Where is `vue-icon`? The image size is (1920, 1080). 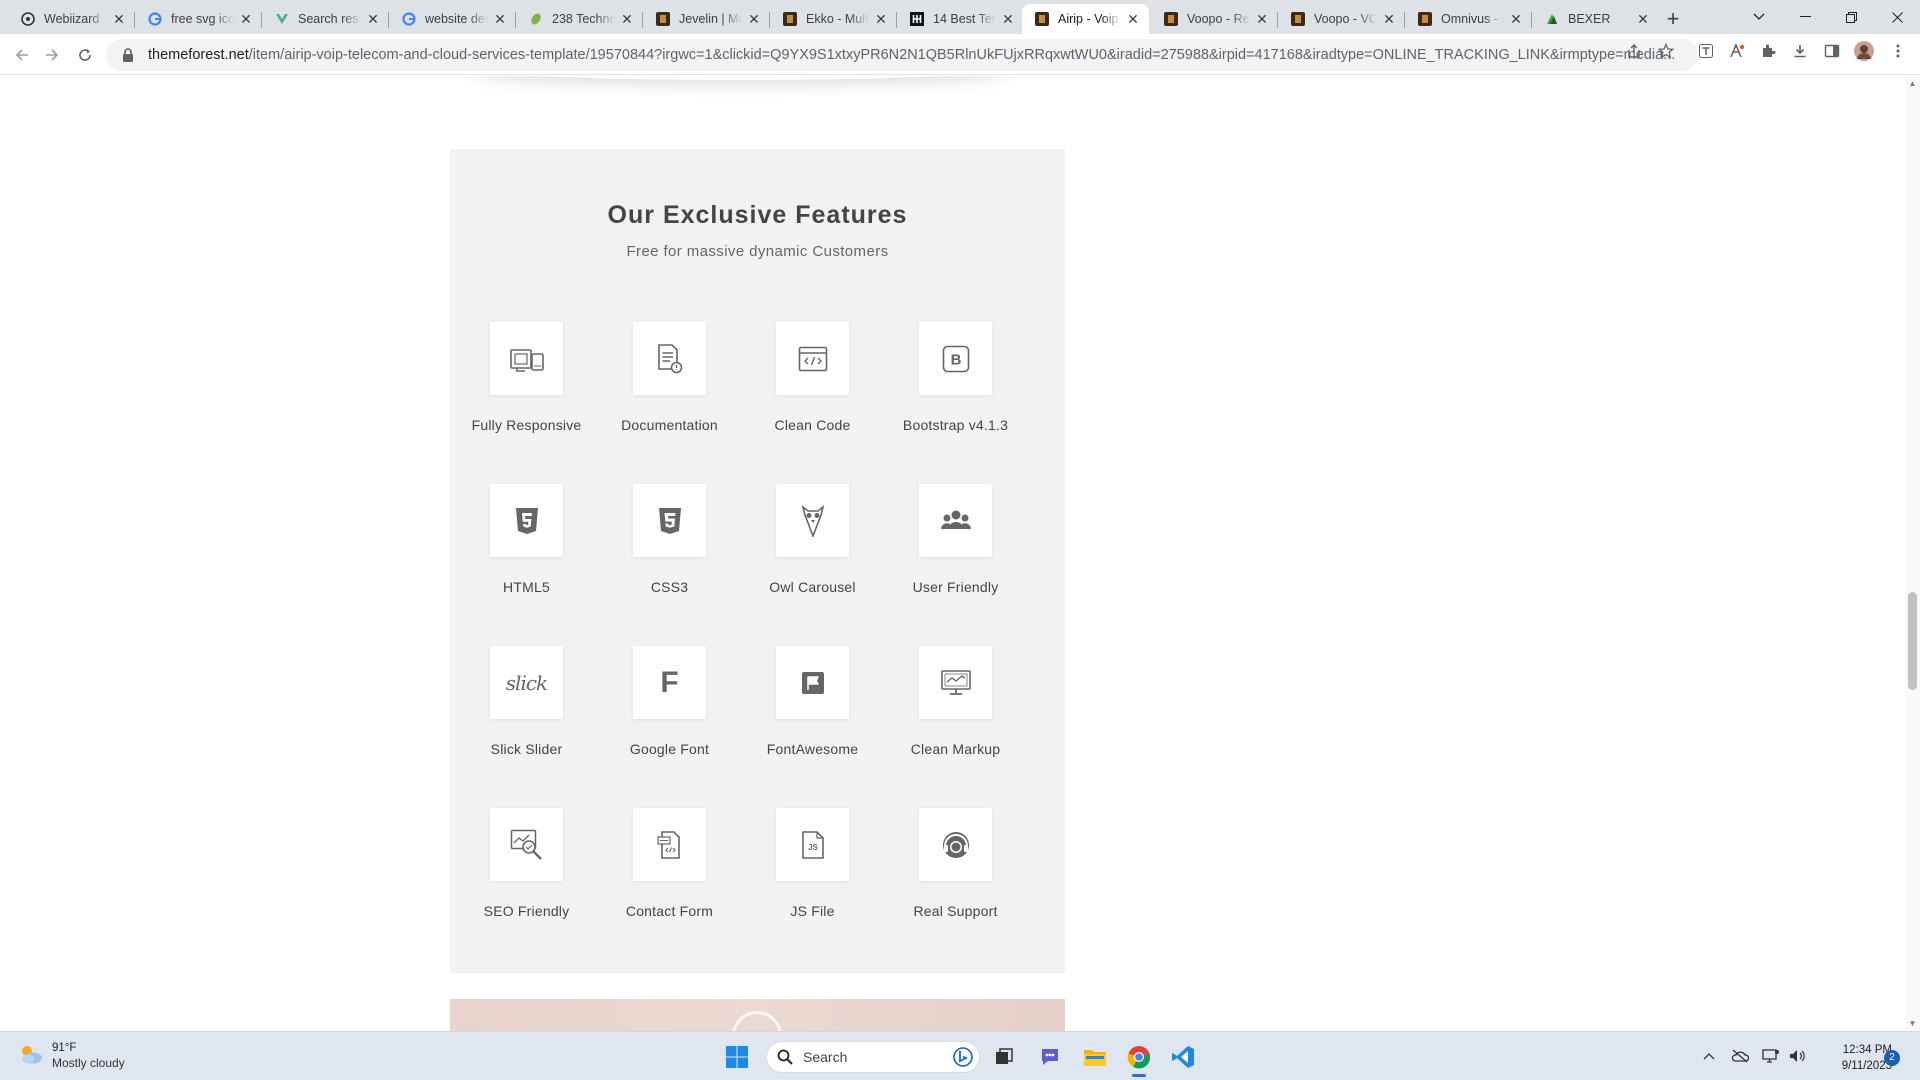 vue-icon is located at coordinates (282, 19).